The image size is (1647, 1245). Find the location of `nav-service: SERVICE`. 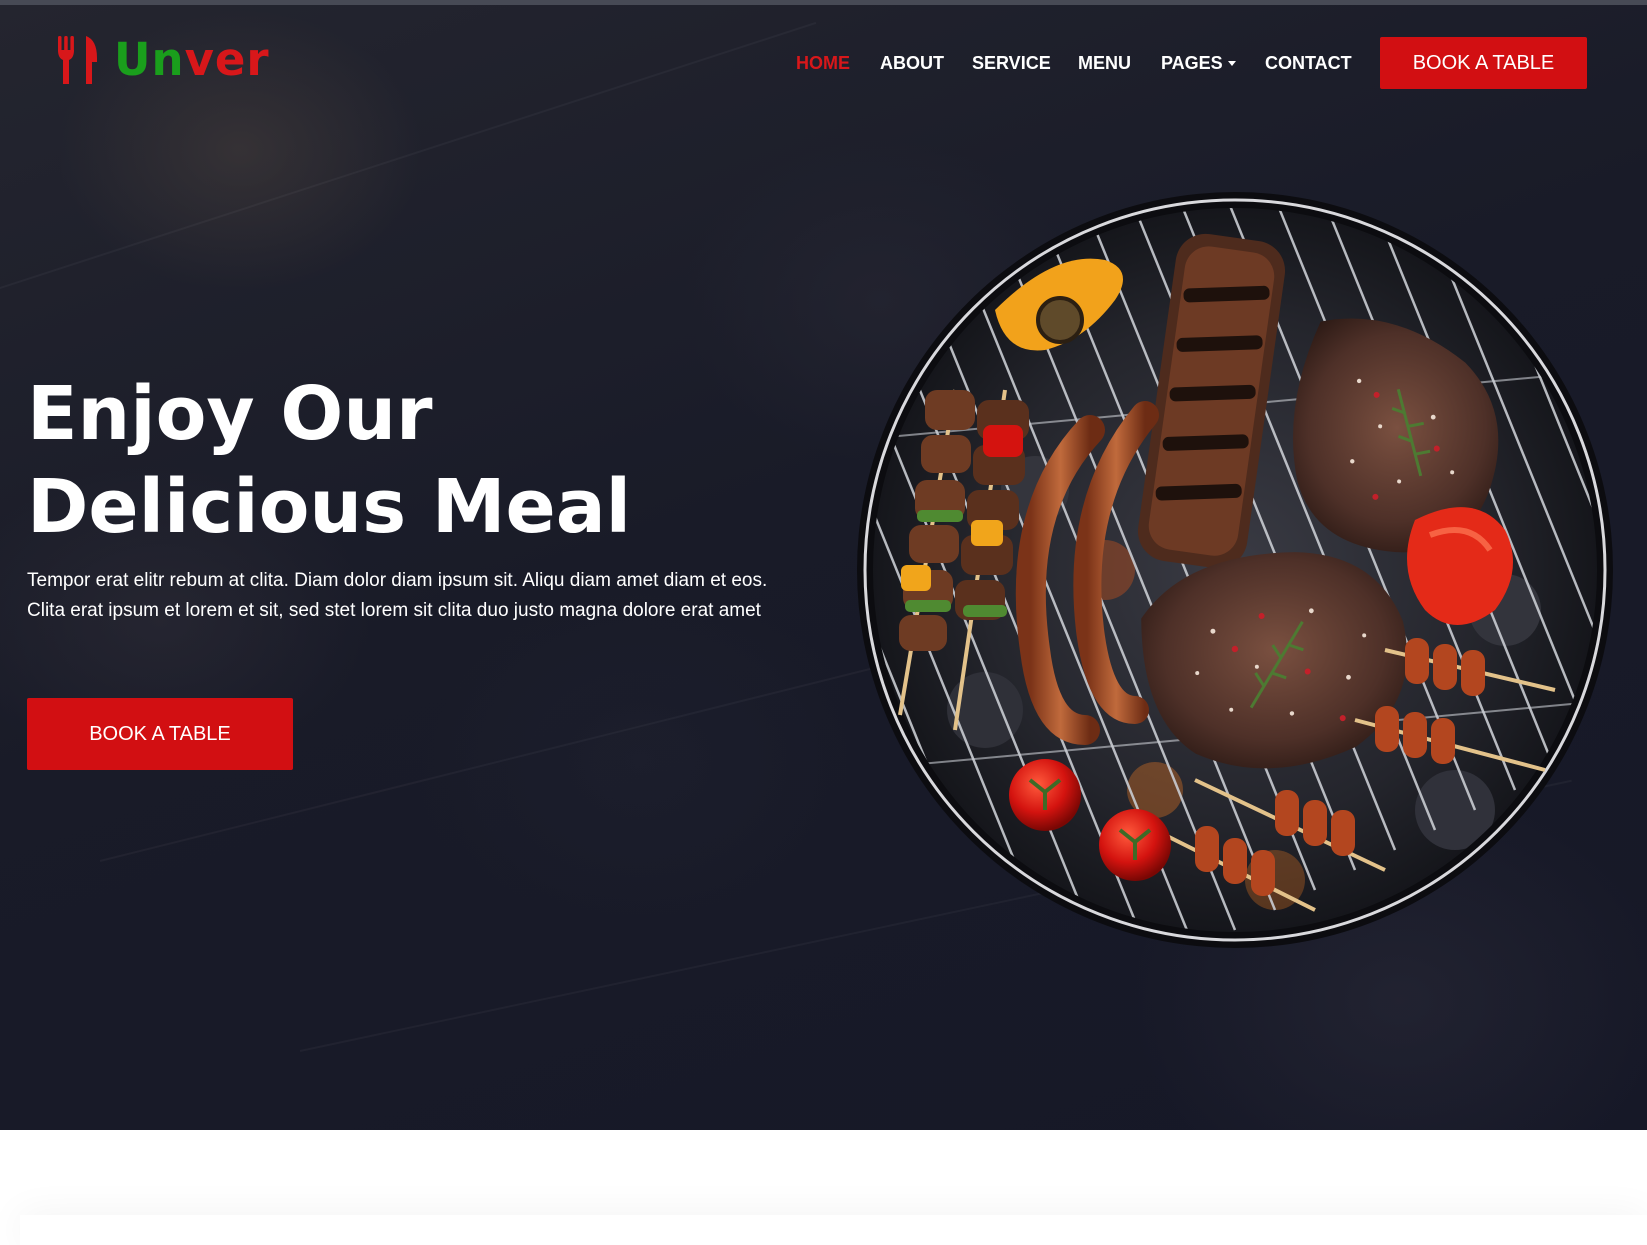

nav-service: SERVICE is located at coordinates (1011, 63).